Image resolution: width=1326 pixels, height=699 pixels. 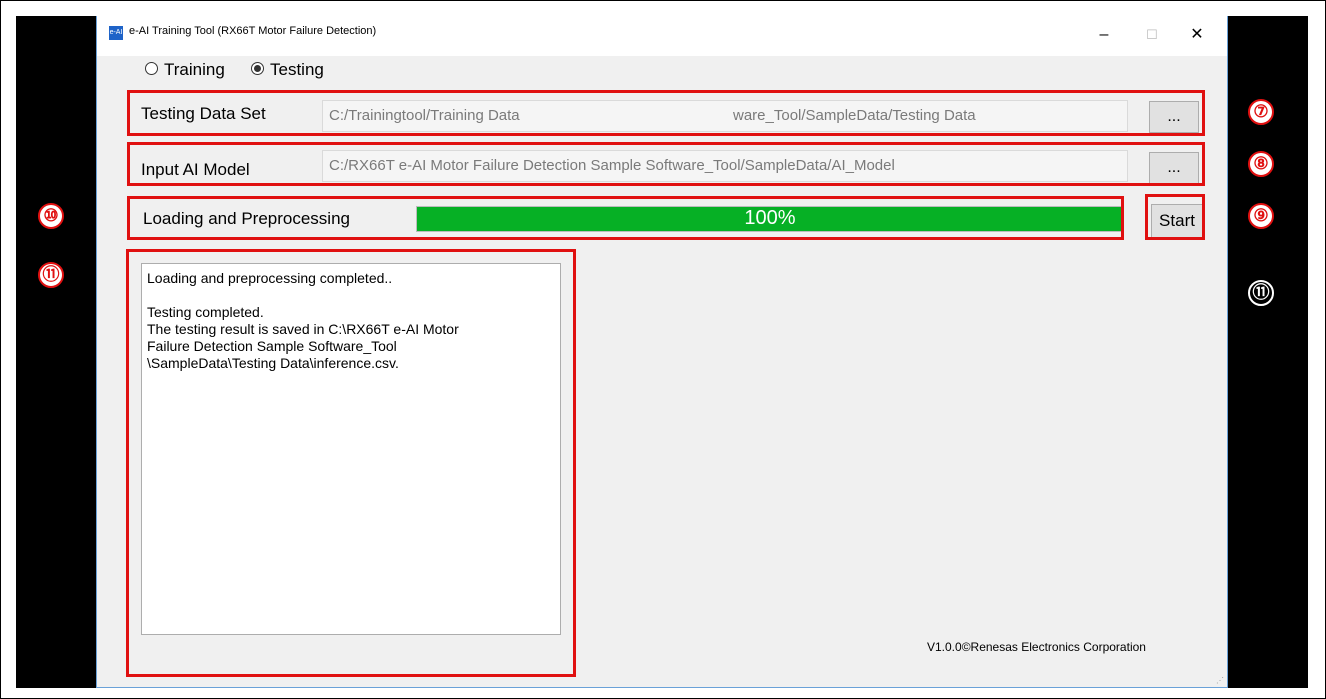 I want to click on annotation-badge-9: ⑨, so click(x=1261, y=216).